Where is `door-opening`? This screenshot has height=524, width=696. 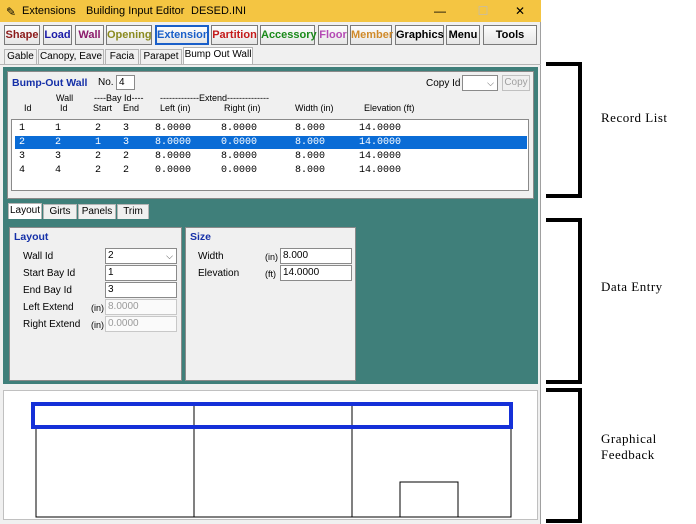 door-opening is located at coordinates (429, 499).